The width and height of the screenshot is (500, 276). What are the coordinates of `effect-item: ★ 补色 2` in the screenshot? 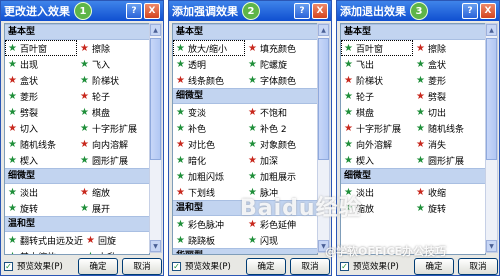 It's located at (281, 128).